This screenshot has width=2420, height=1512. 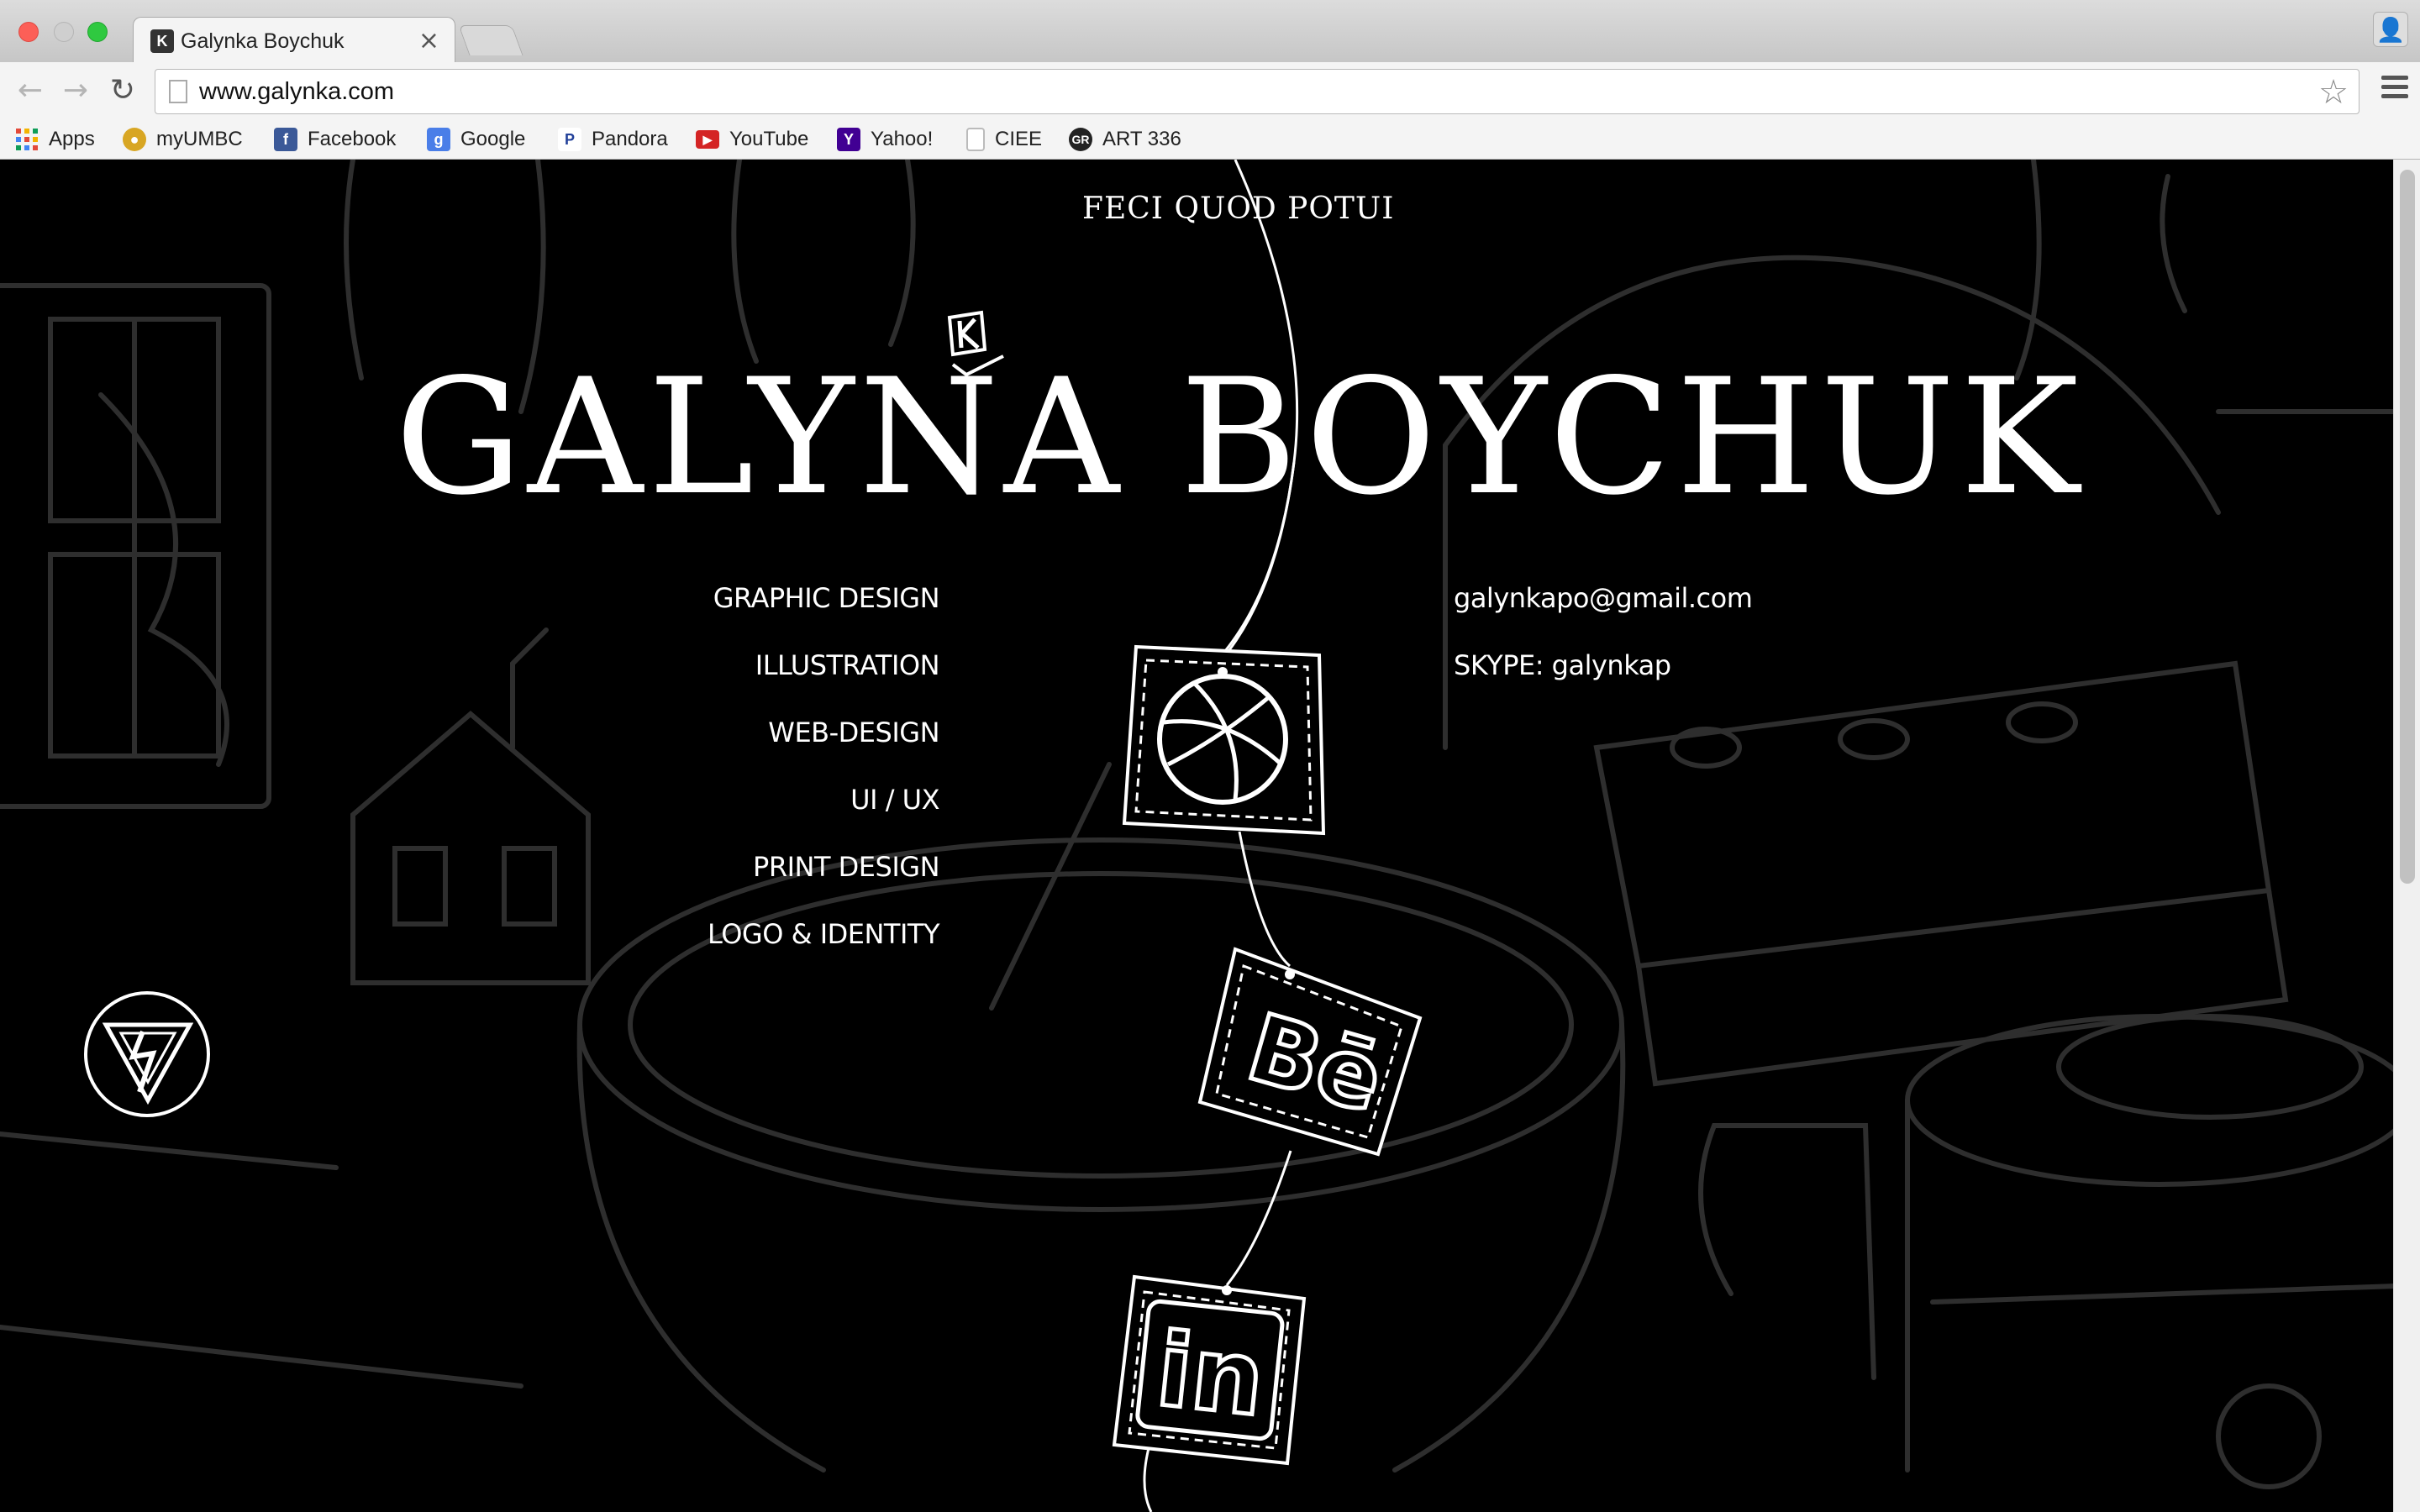 What do you see at coordinates (1257, 91) in the screenshot?
I see `address-bar: www.galynka.com ☆` at bounding box center [1257, 91].